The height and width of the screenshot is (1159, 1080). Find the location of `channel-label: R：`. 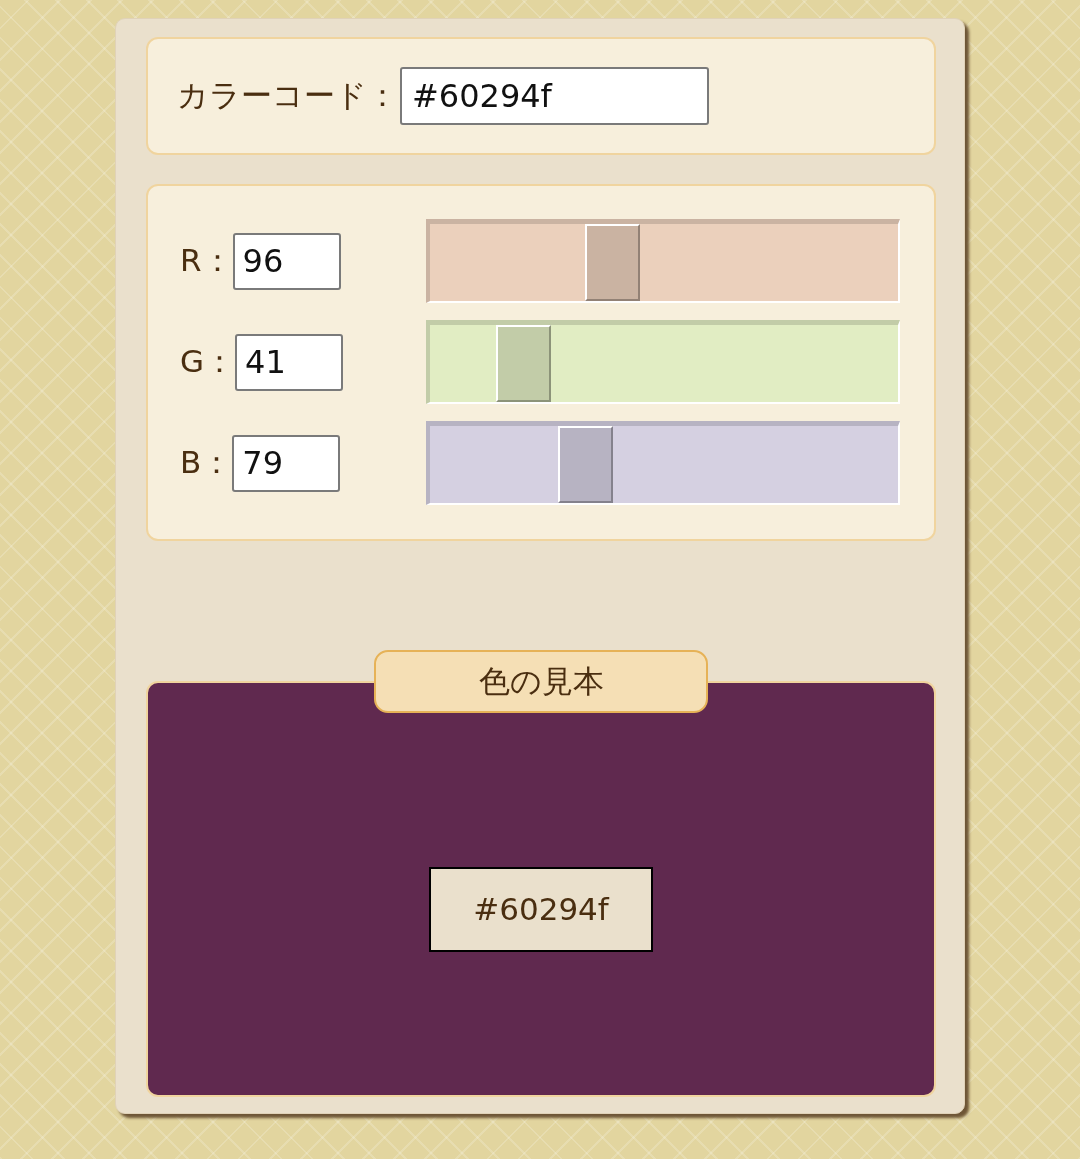

channel-label: R： is located at coordinates (206, 261).